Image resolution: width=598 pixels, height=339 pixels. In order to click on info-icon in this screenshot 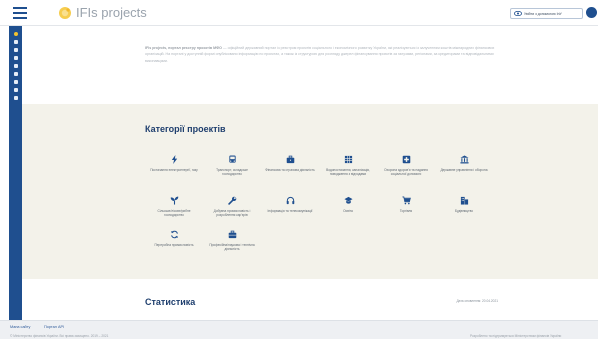, I will do `click(15, 97)`.